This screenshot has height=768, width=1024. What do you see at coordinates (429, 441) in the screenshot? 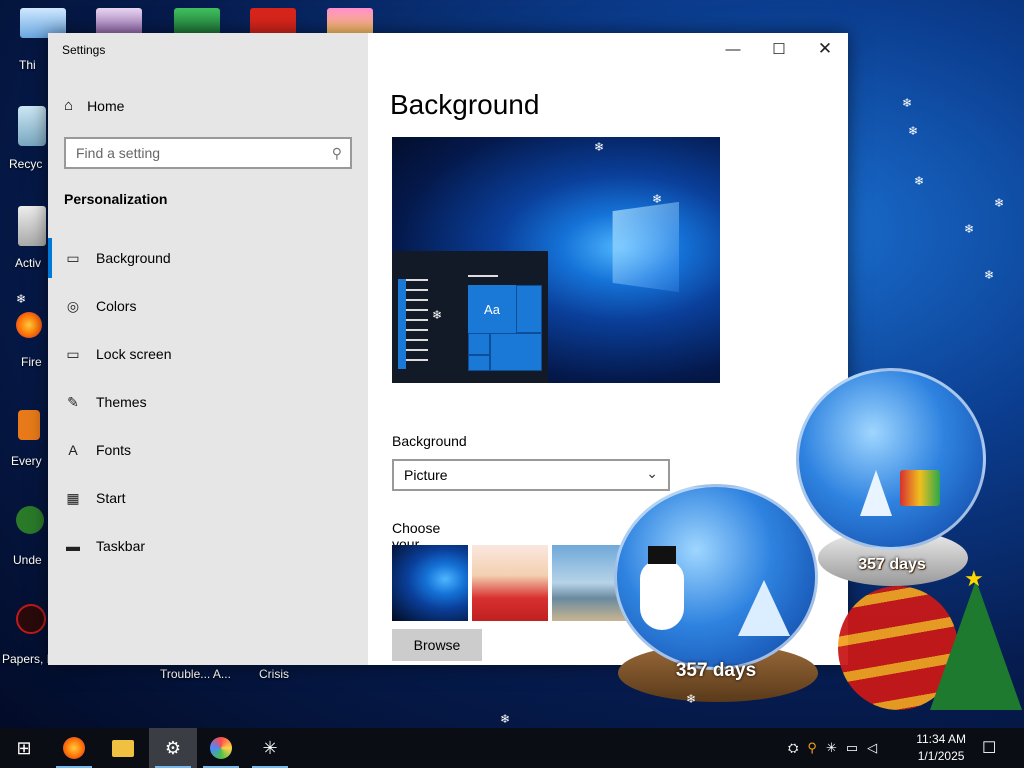
I see `background-label: Background` at bounding box center [429, 441].